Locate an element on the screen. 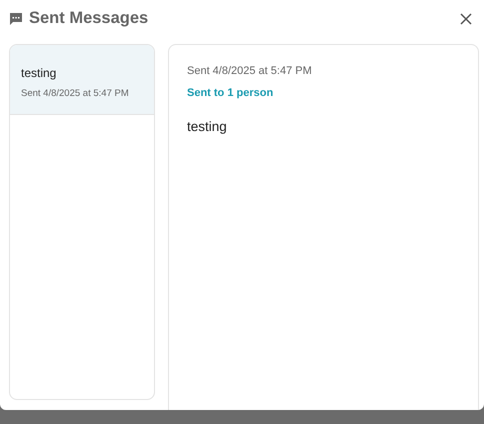  message-icon is located at coordinates (16, 18).